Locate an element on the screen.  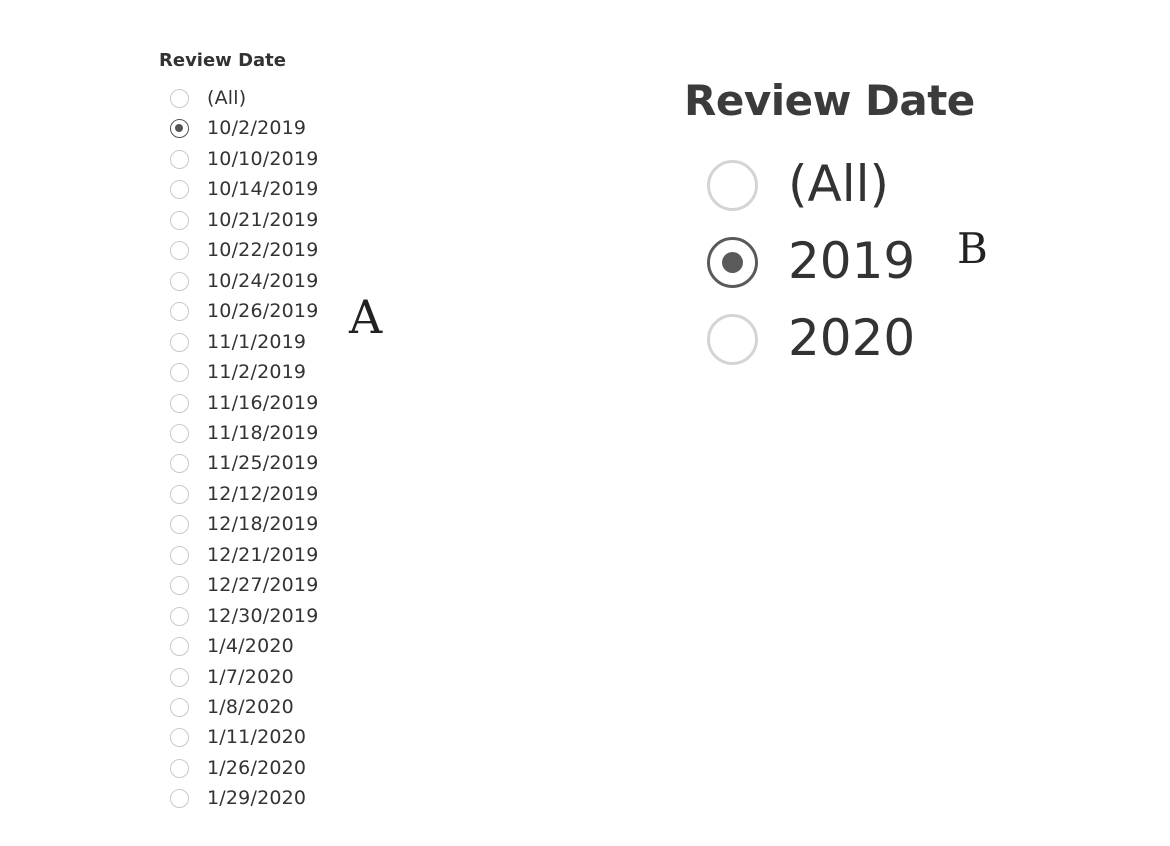
radio-option-label: 12/18/2019 is located at coordinates (263, 524).